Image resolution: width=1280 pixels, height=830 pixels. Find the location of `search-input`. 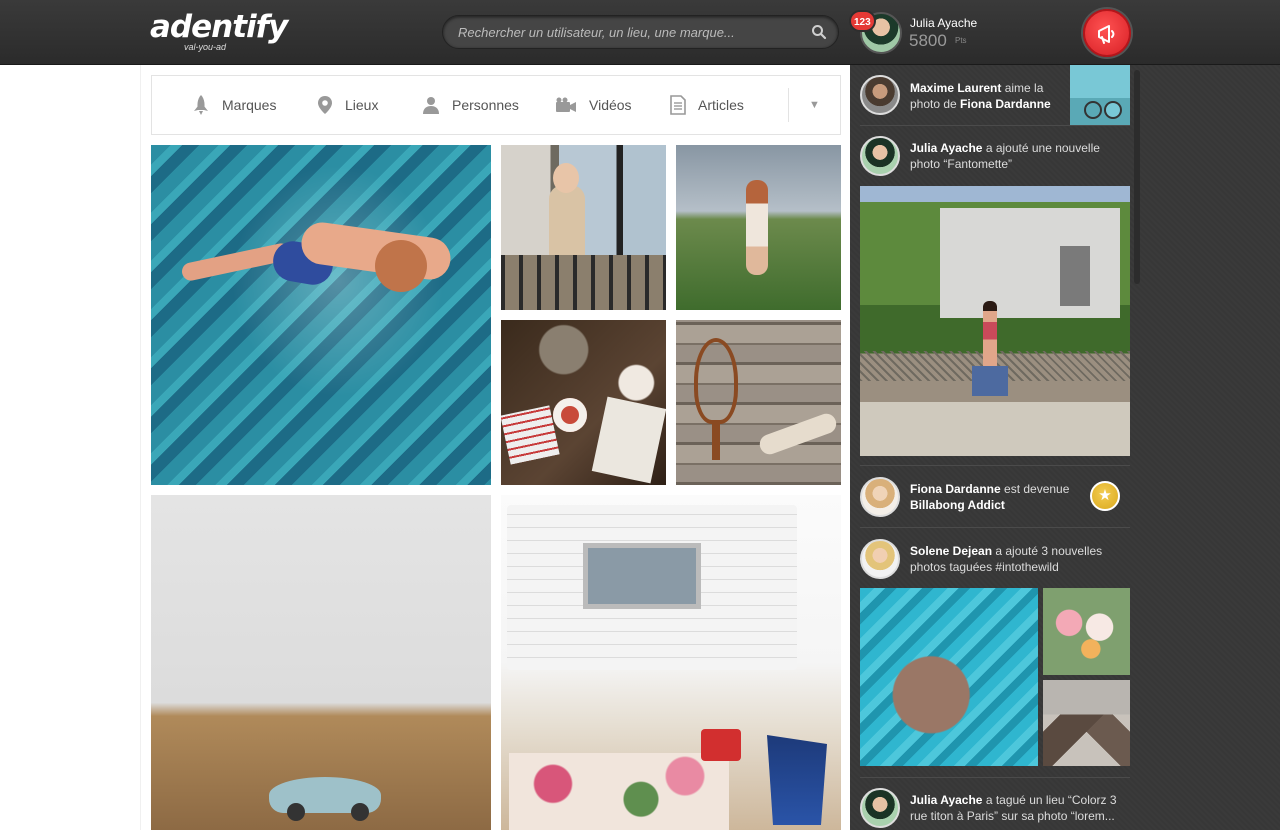

search-input is located at coordinates (613, 32).